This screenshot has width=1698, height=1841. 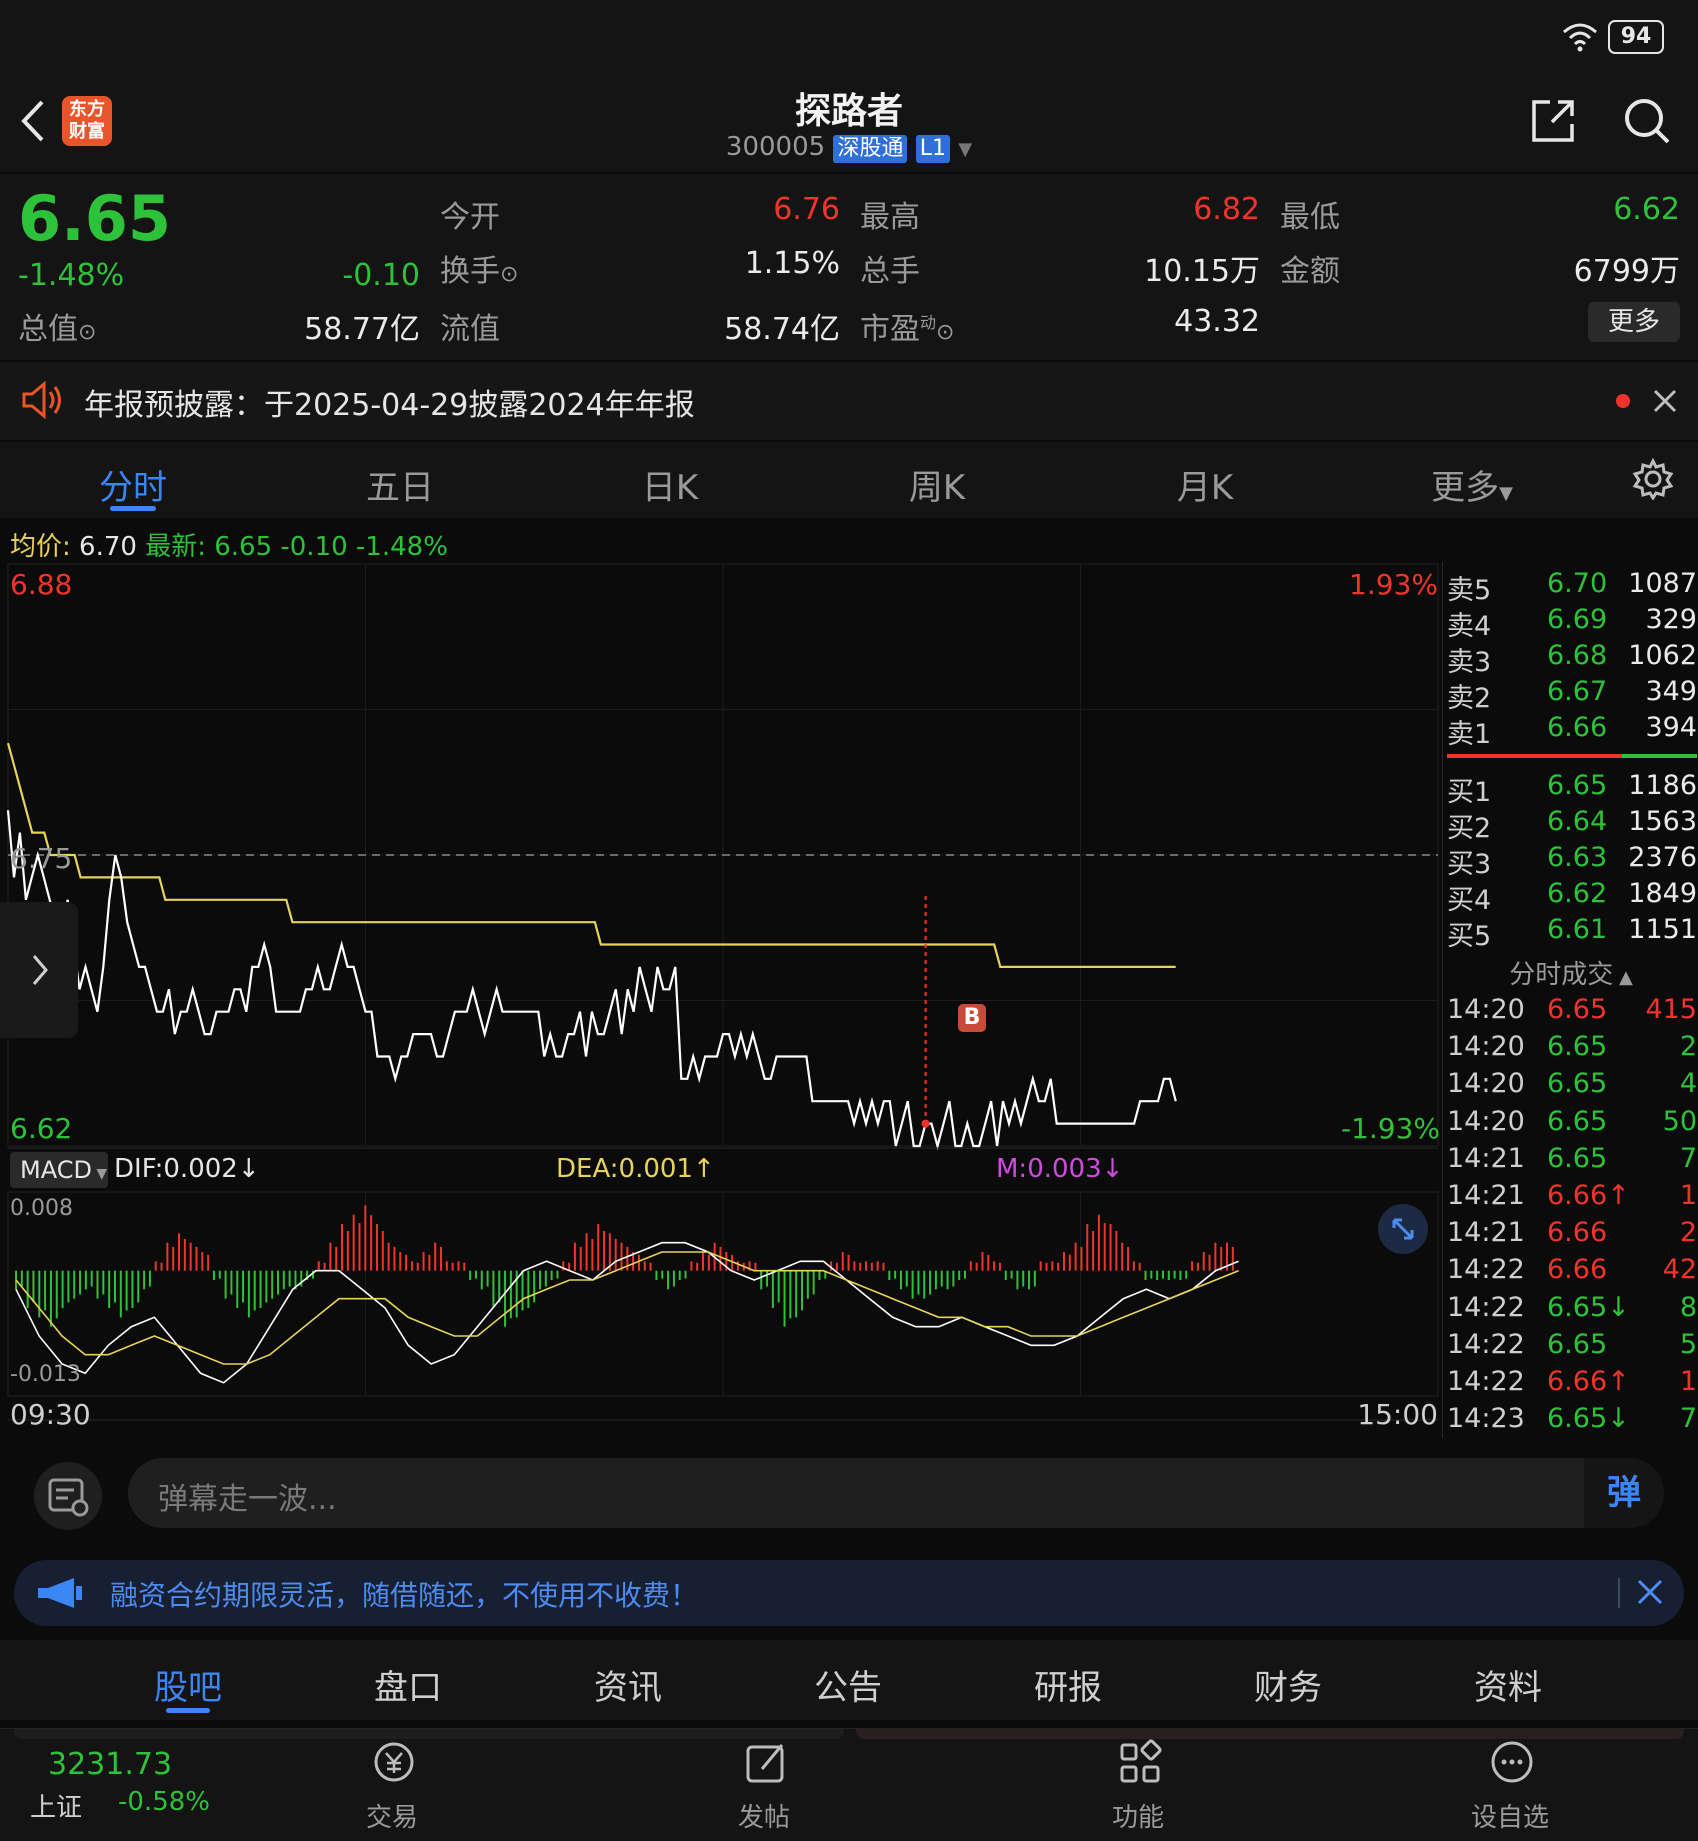 What do you see at coordinates (188, 1684) in the screenshot?
I see `tab-guba: 股吧` at bounding box center [188, 1684].